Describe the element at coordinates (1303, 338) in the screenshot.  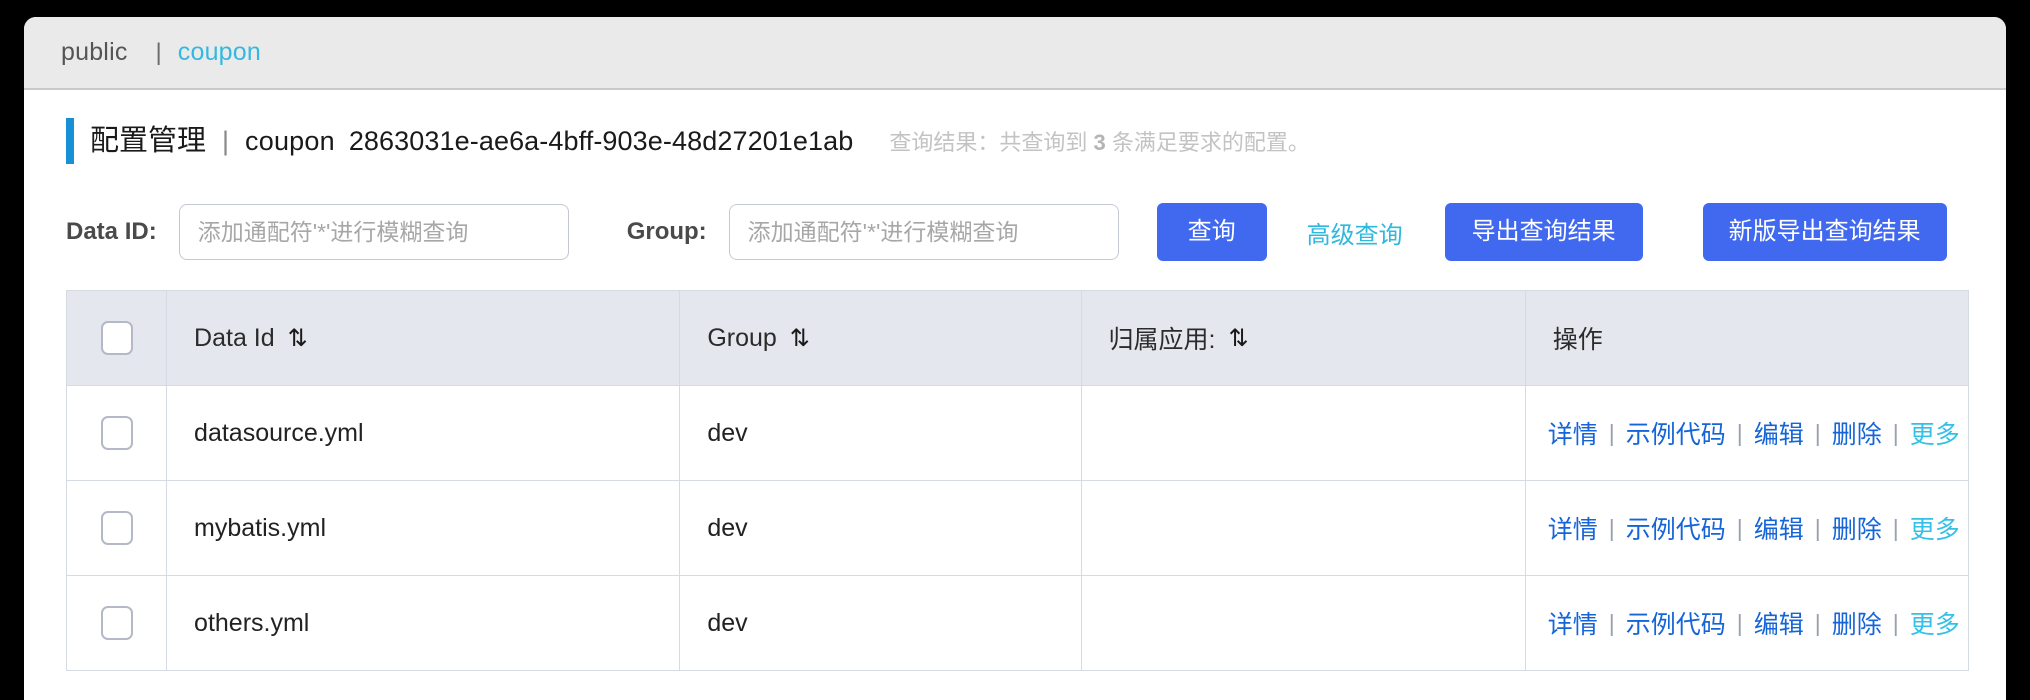
I see `column-header-app: 归属应用: ⇅` at that location.